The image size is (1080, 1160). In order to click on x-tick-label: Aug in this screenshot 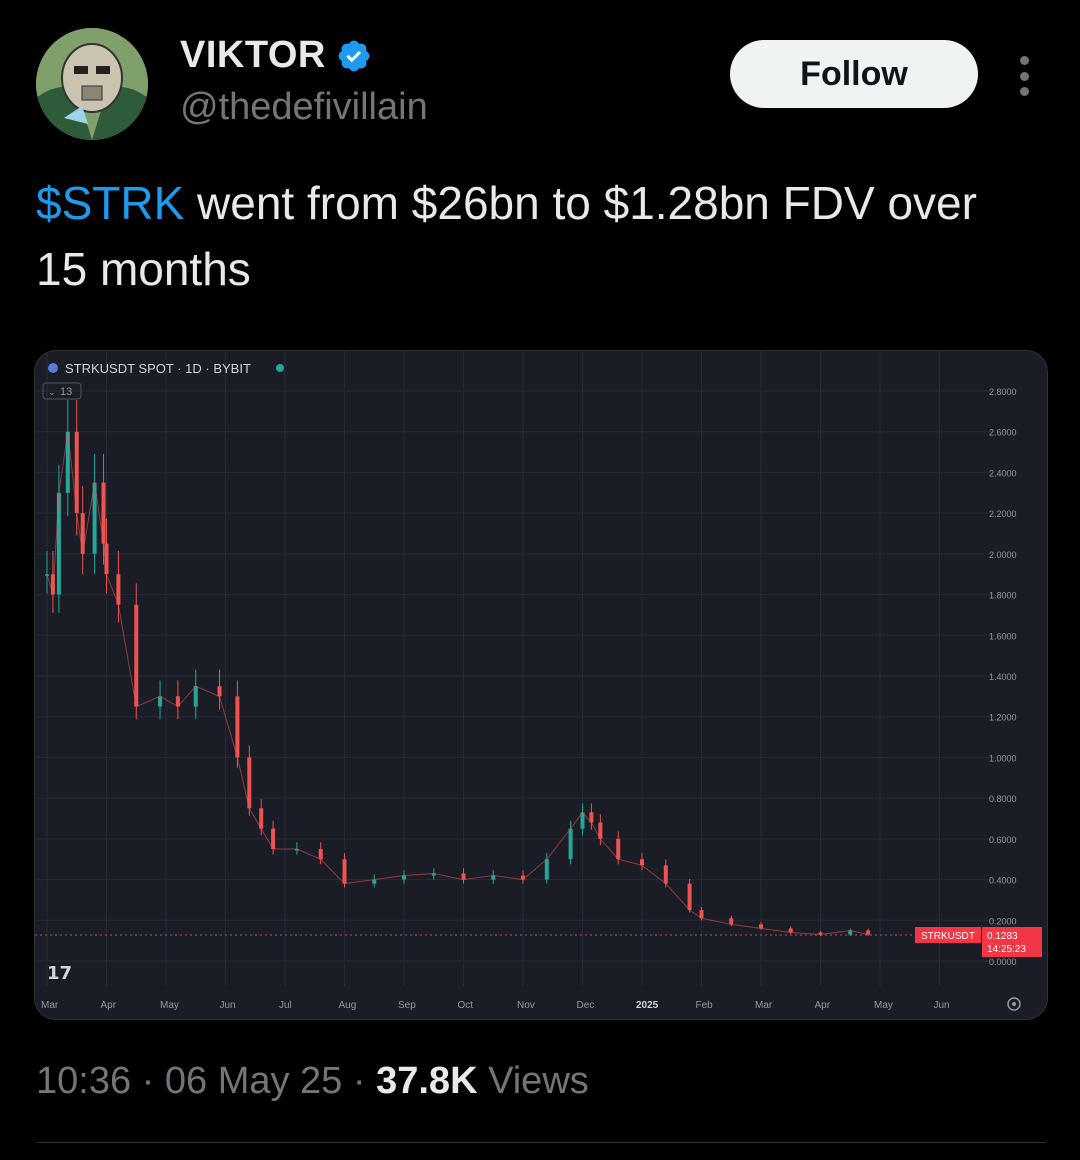, I will do `click(348, 1005)`.